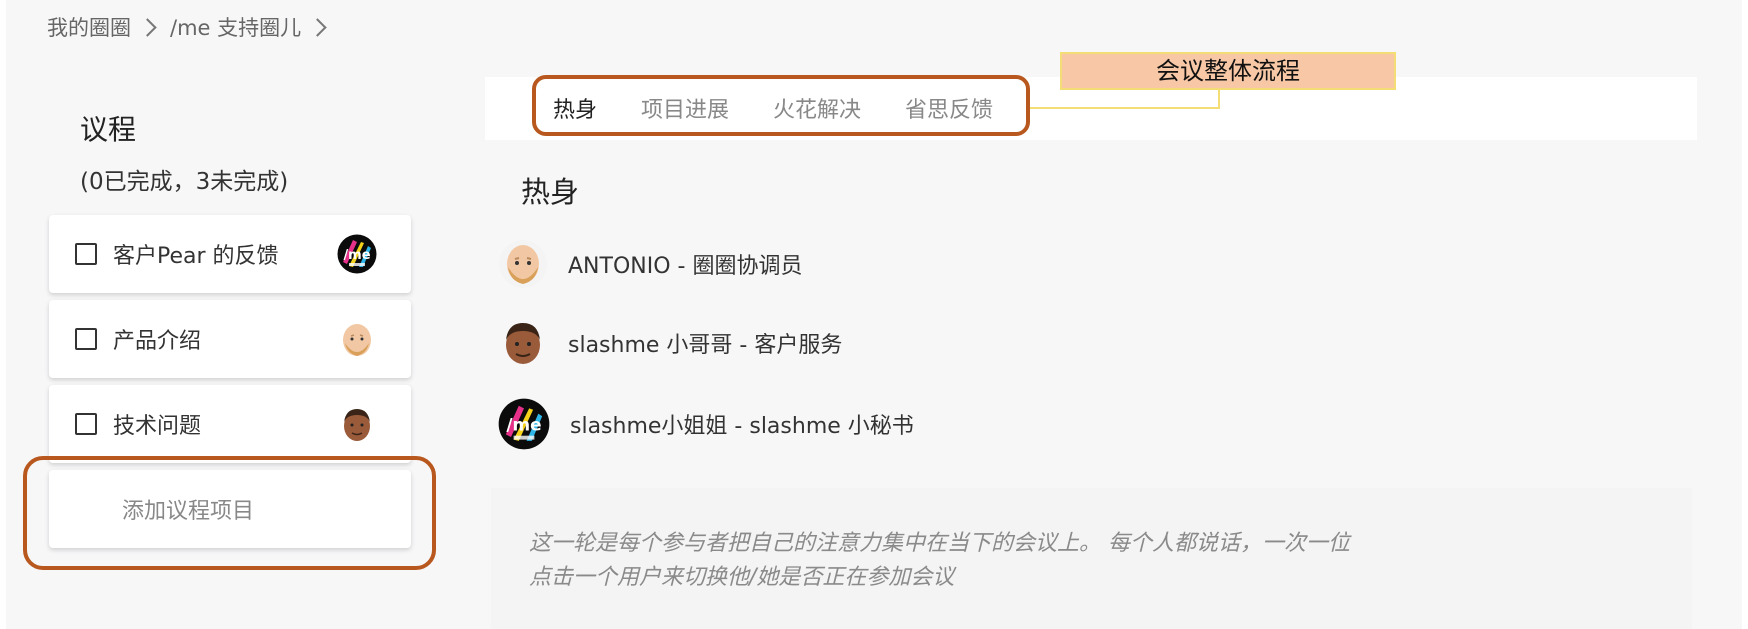 The height and width of the screenshot is (629, 1748). Describe the element at coordinates (1228, 71) in the screenshot. I see `meeting-flow-callout: 会议整体流程` at that location.